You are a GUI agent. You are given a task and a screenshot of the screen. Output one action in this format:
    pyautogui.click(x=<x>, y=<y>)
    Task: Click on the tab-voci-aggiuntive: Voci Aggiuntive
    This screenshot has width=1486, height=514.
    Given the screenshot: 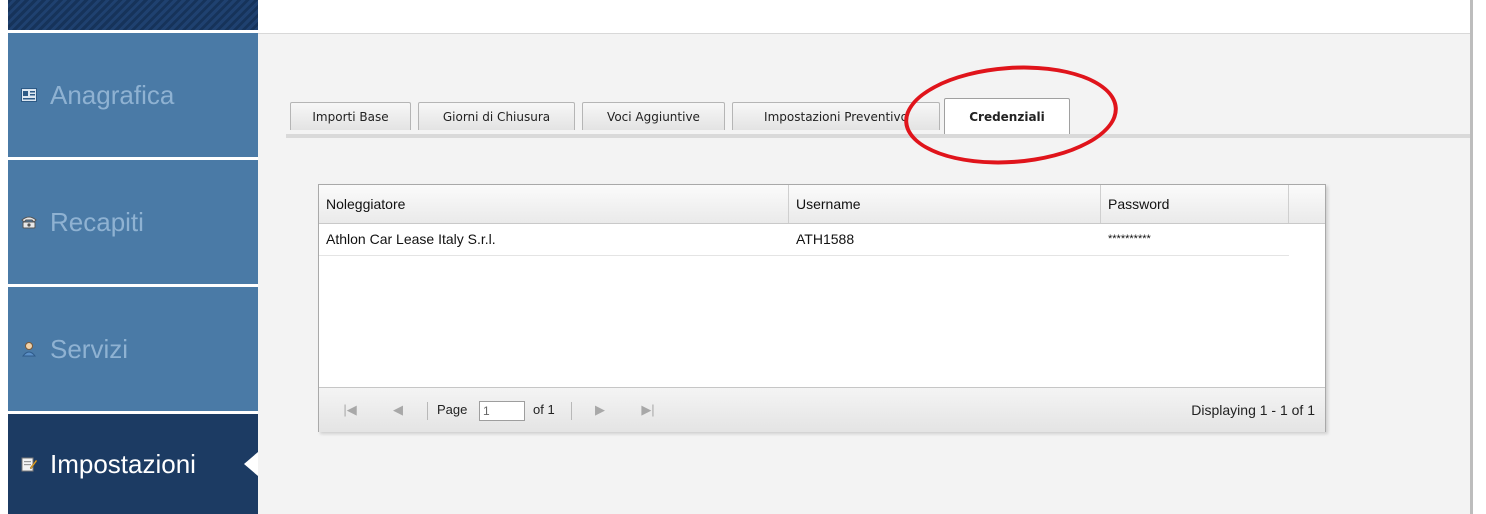 What is the action you would take?
    pyautogui.click(x=653, y=116)
    